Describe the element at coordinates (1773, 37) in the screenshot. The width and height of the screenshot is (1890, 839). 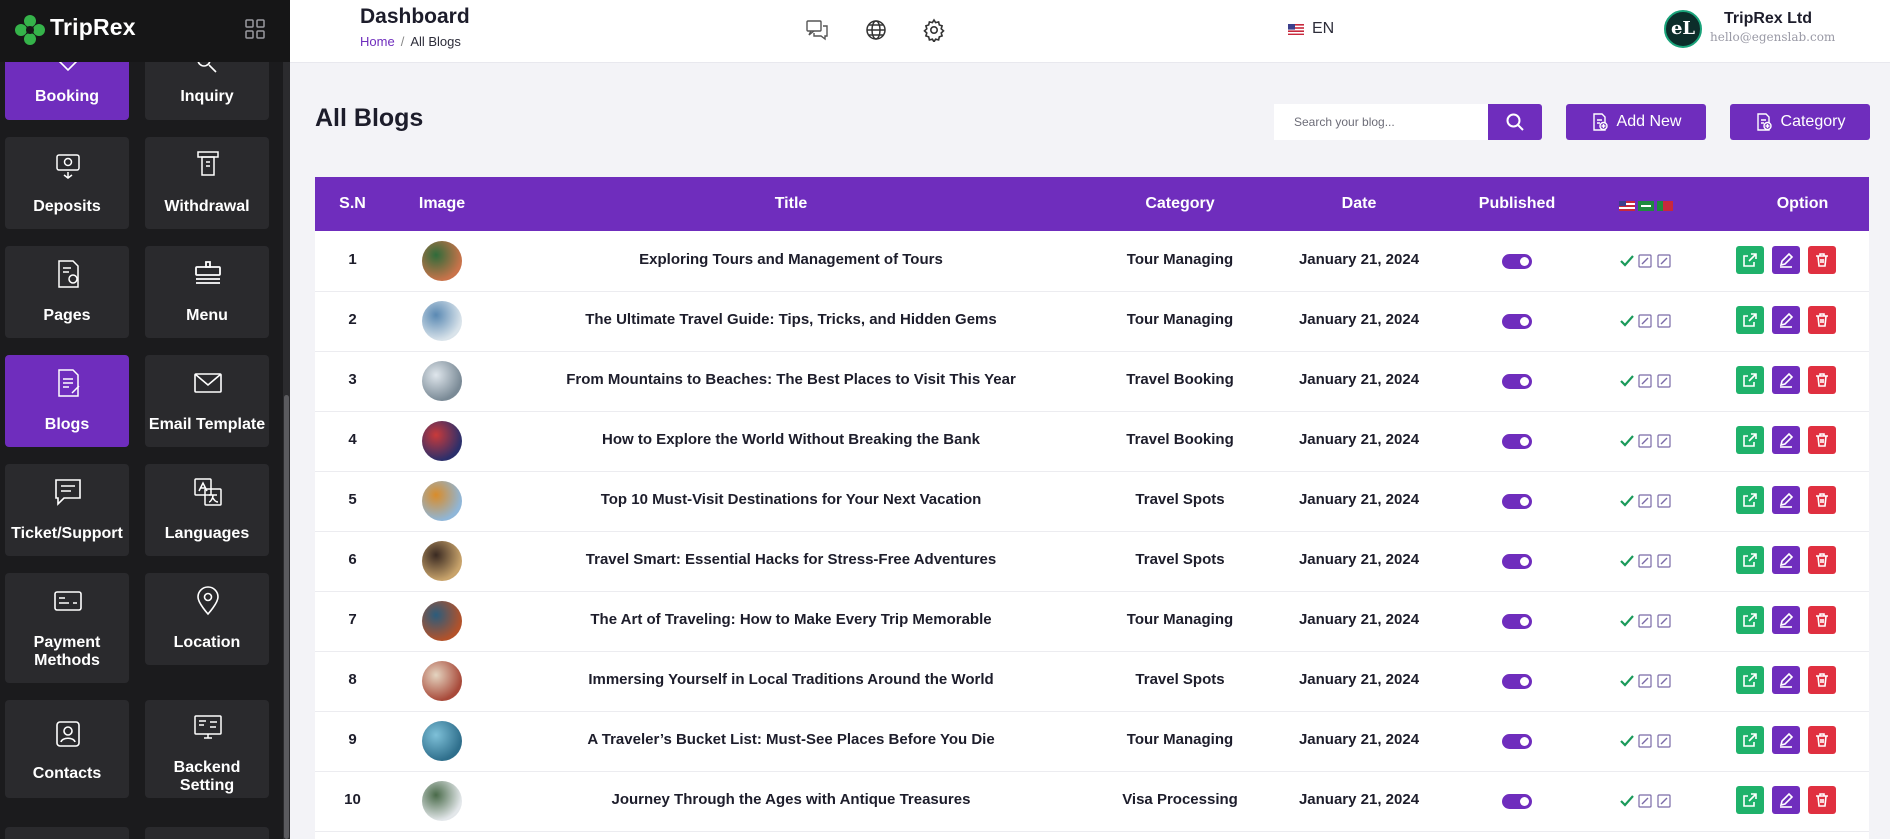
I see `user-email: hello@egenslab.com` at that location.